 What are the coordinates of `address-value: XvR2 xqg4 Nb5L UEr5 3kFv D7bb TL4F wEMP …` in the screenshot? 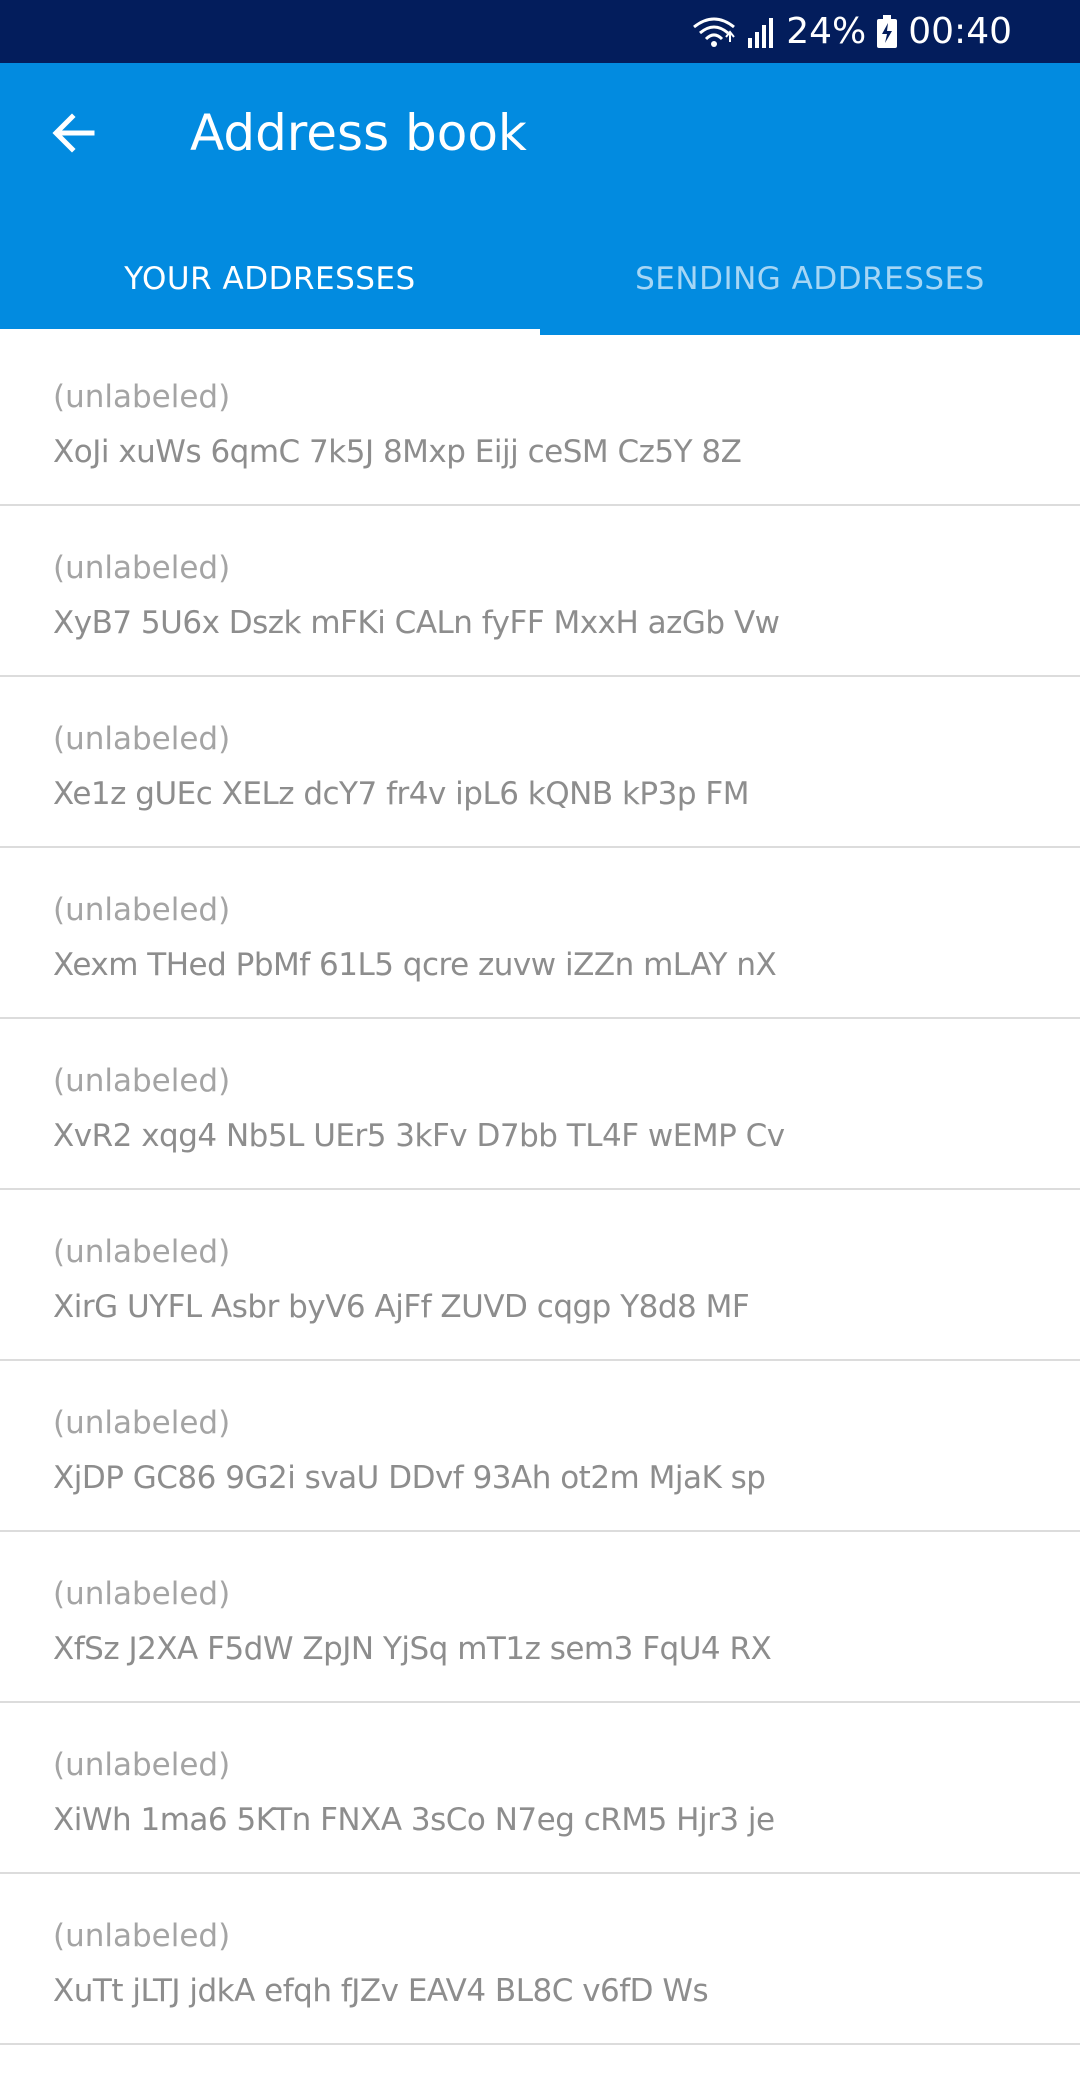 It's located at (419, 1136).